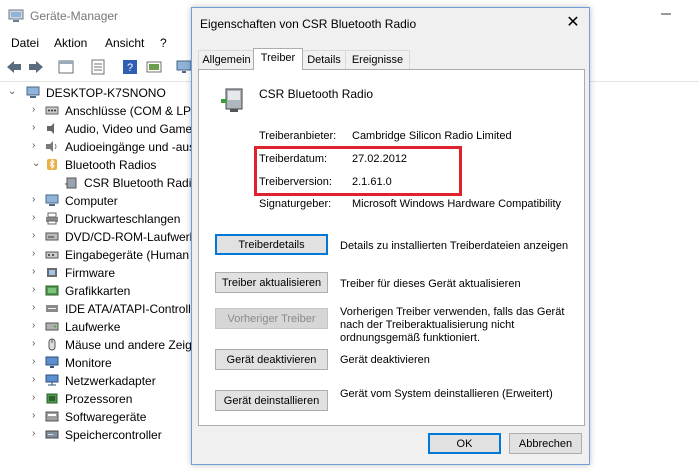  What do you see at coordinates (308, 24) in the screenshot?
I see `dialog-title: Eigenschaften von CSR Bluetooth Radio` at bounding box center [308, 24].